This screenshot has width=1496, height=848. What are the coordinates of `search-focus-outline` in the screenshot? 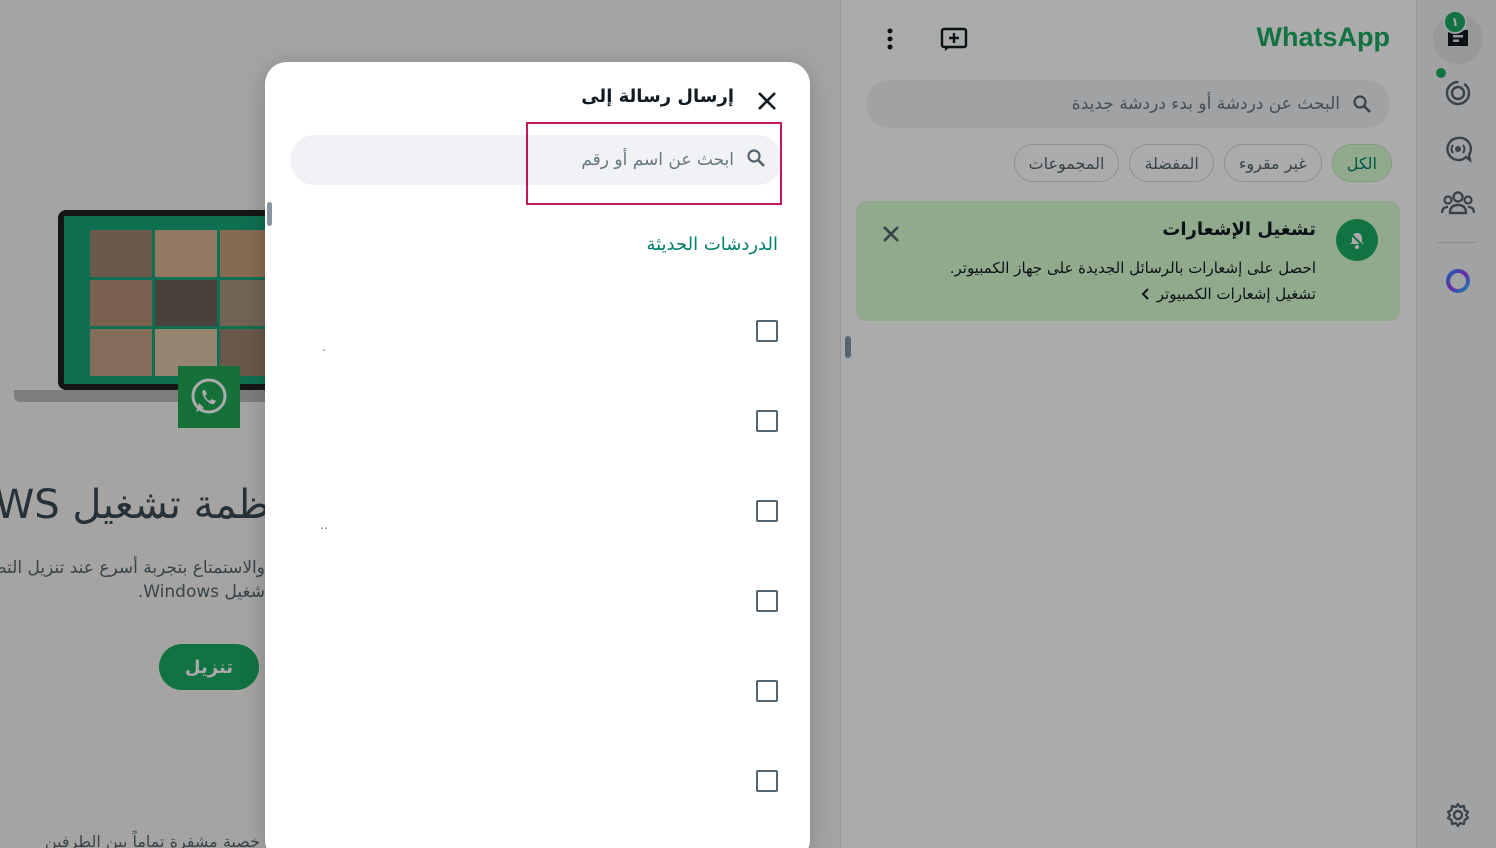 It's located at (654, 163).